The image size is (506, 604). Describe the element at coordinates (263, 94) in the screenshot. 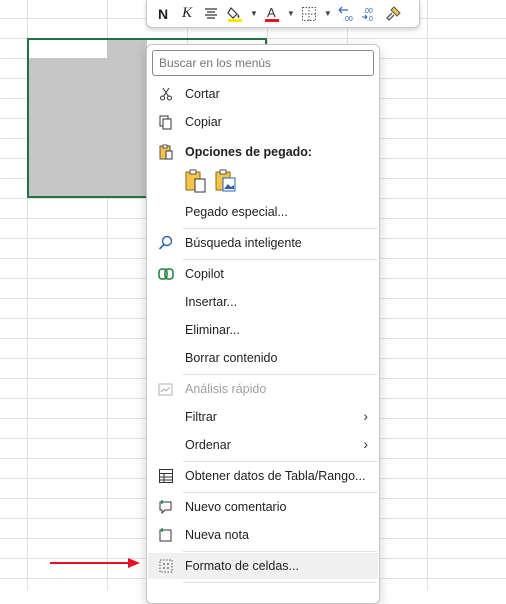

I see `menu-item-cut: Cortar` at that location.